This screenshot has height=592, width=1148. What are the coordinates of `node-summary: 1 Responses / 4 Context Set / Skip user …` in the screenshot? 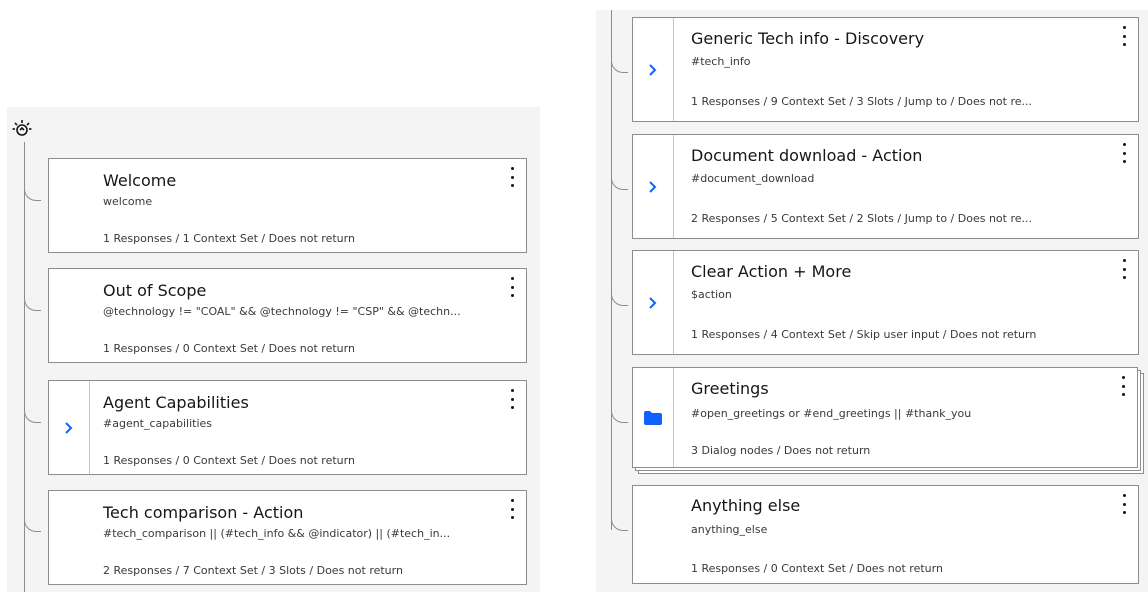 It's located at (864, 334).